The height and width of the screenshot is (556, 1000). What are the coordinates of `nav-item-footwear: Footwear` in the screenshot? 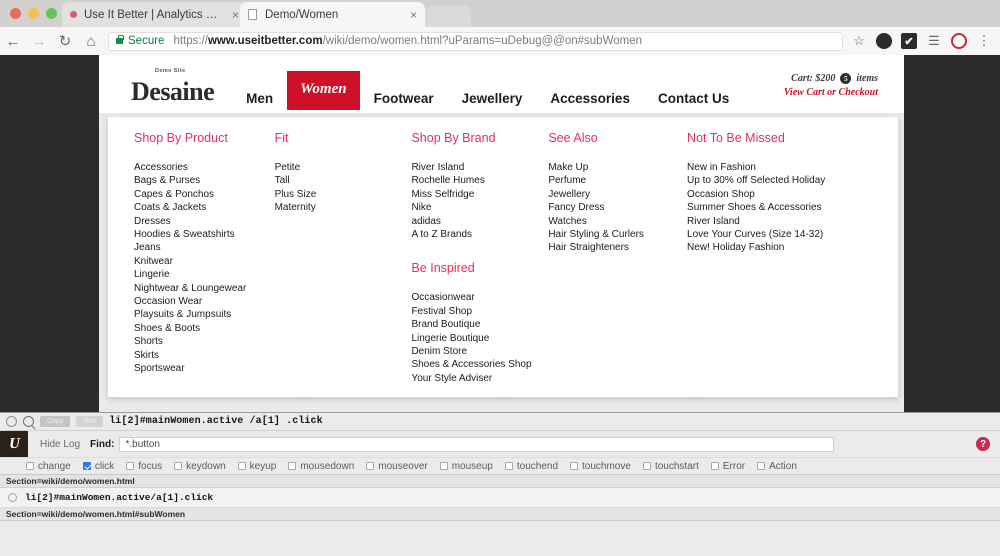 It's located at (404, 98).